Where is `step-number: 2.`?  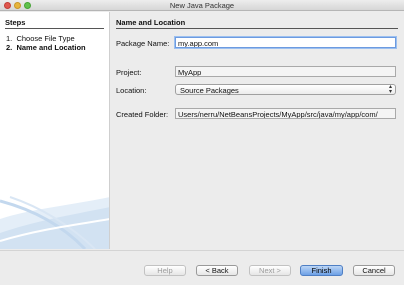 step-number: 2. is located at coordinates (9, 47).